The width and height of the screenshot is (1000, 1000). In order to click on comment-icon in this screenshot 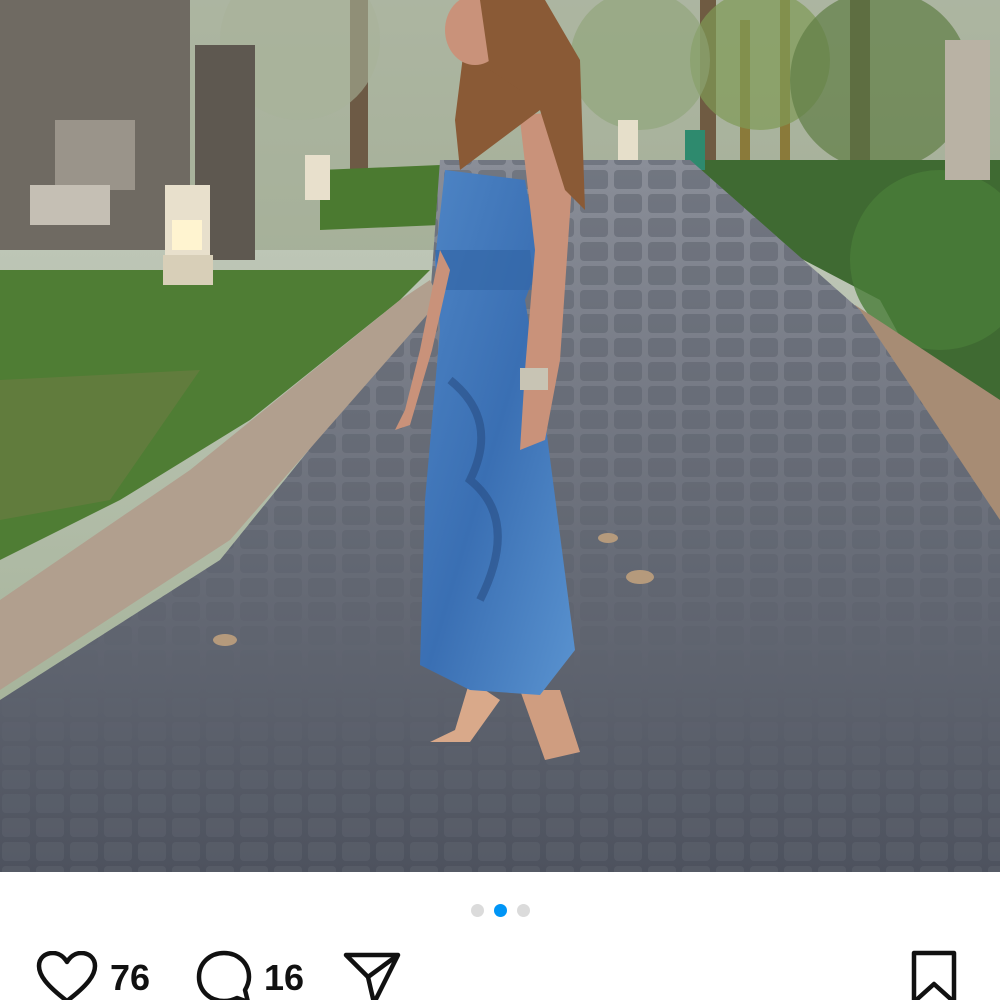, I will do `click(224, 975)`.